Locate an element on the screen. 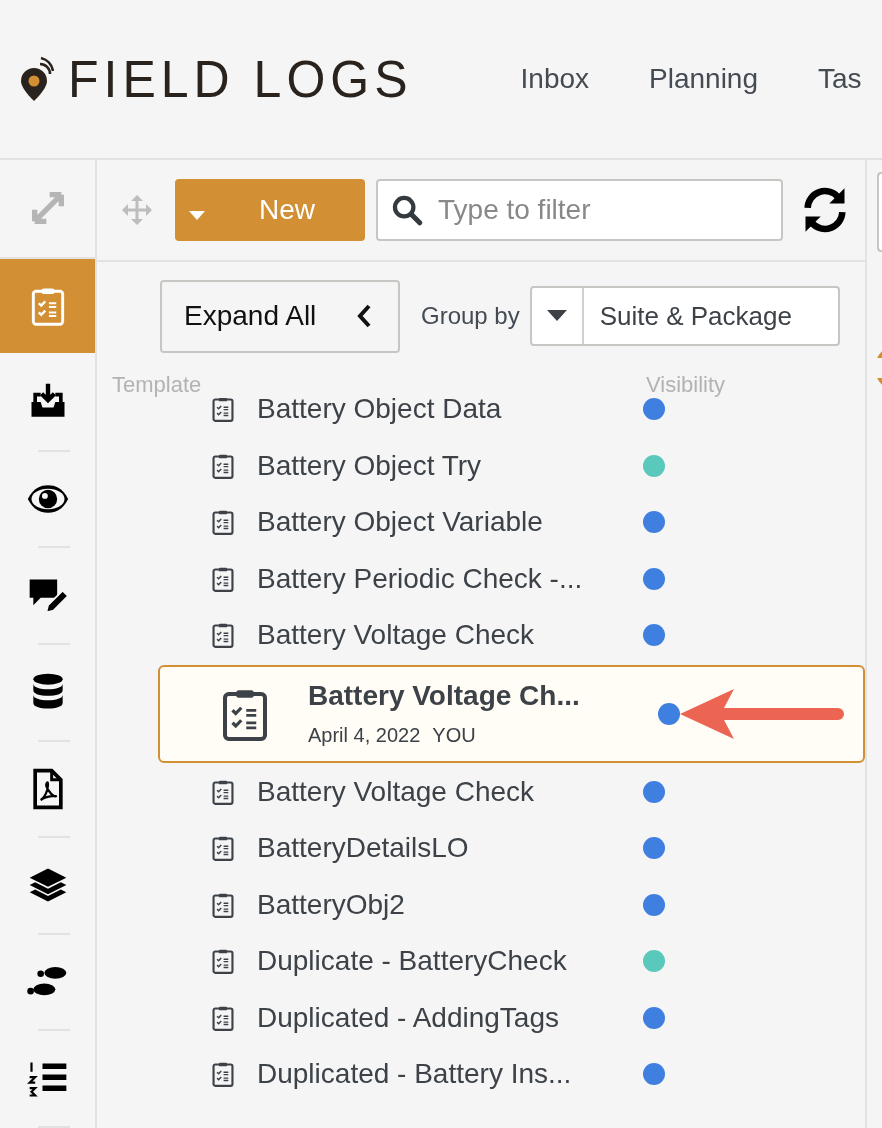  template-row: Duplicated - AddingTags is located at coordinates (481, 1017).